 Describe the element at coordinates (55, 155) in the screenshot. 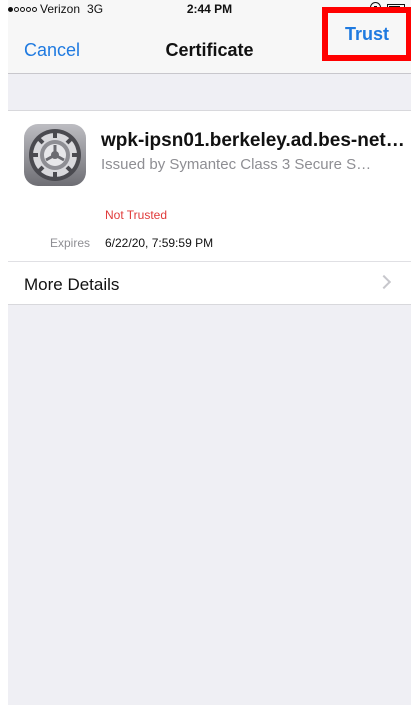

I see `settings-gear-icon` at that location.